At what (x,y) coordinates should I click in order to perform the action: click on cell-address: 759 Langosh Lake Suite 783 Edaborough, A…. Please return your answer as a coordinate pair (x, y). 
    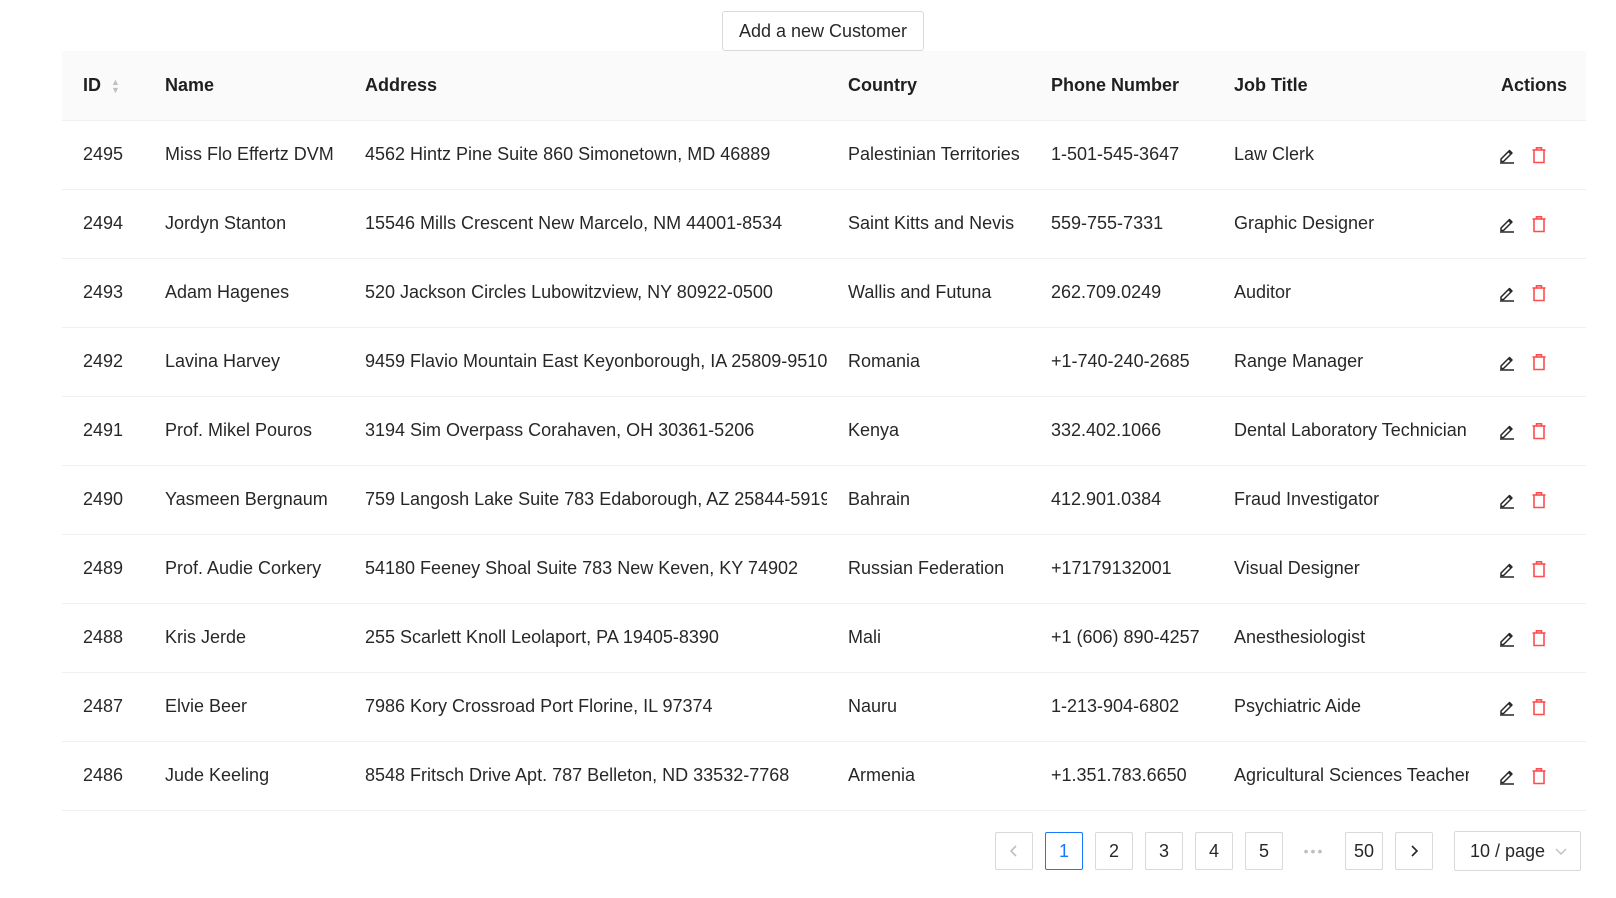
    Looking at the image, I should click on (585, 500).